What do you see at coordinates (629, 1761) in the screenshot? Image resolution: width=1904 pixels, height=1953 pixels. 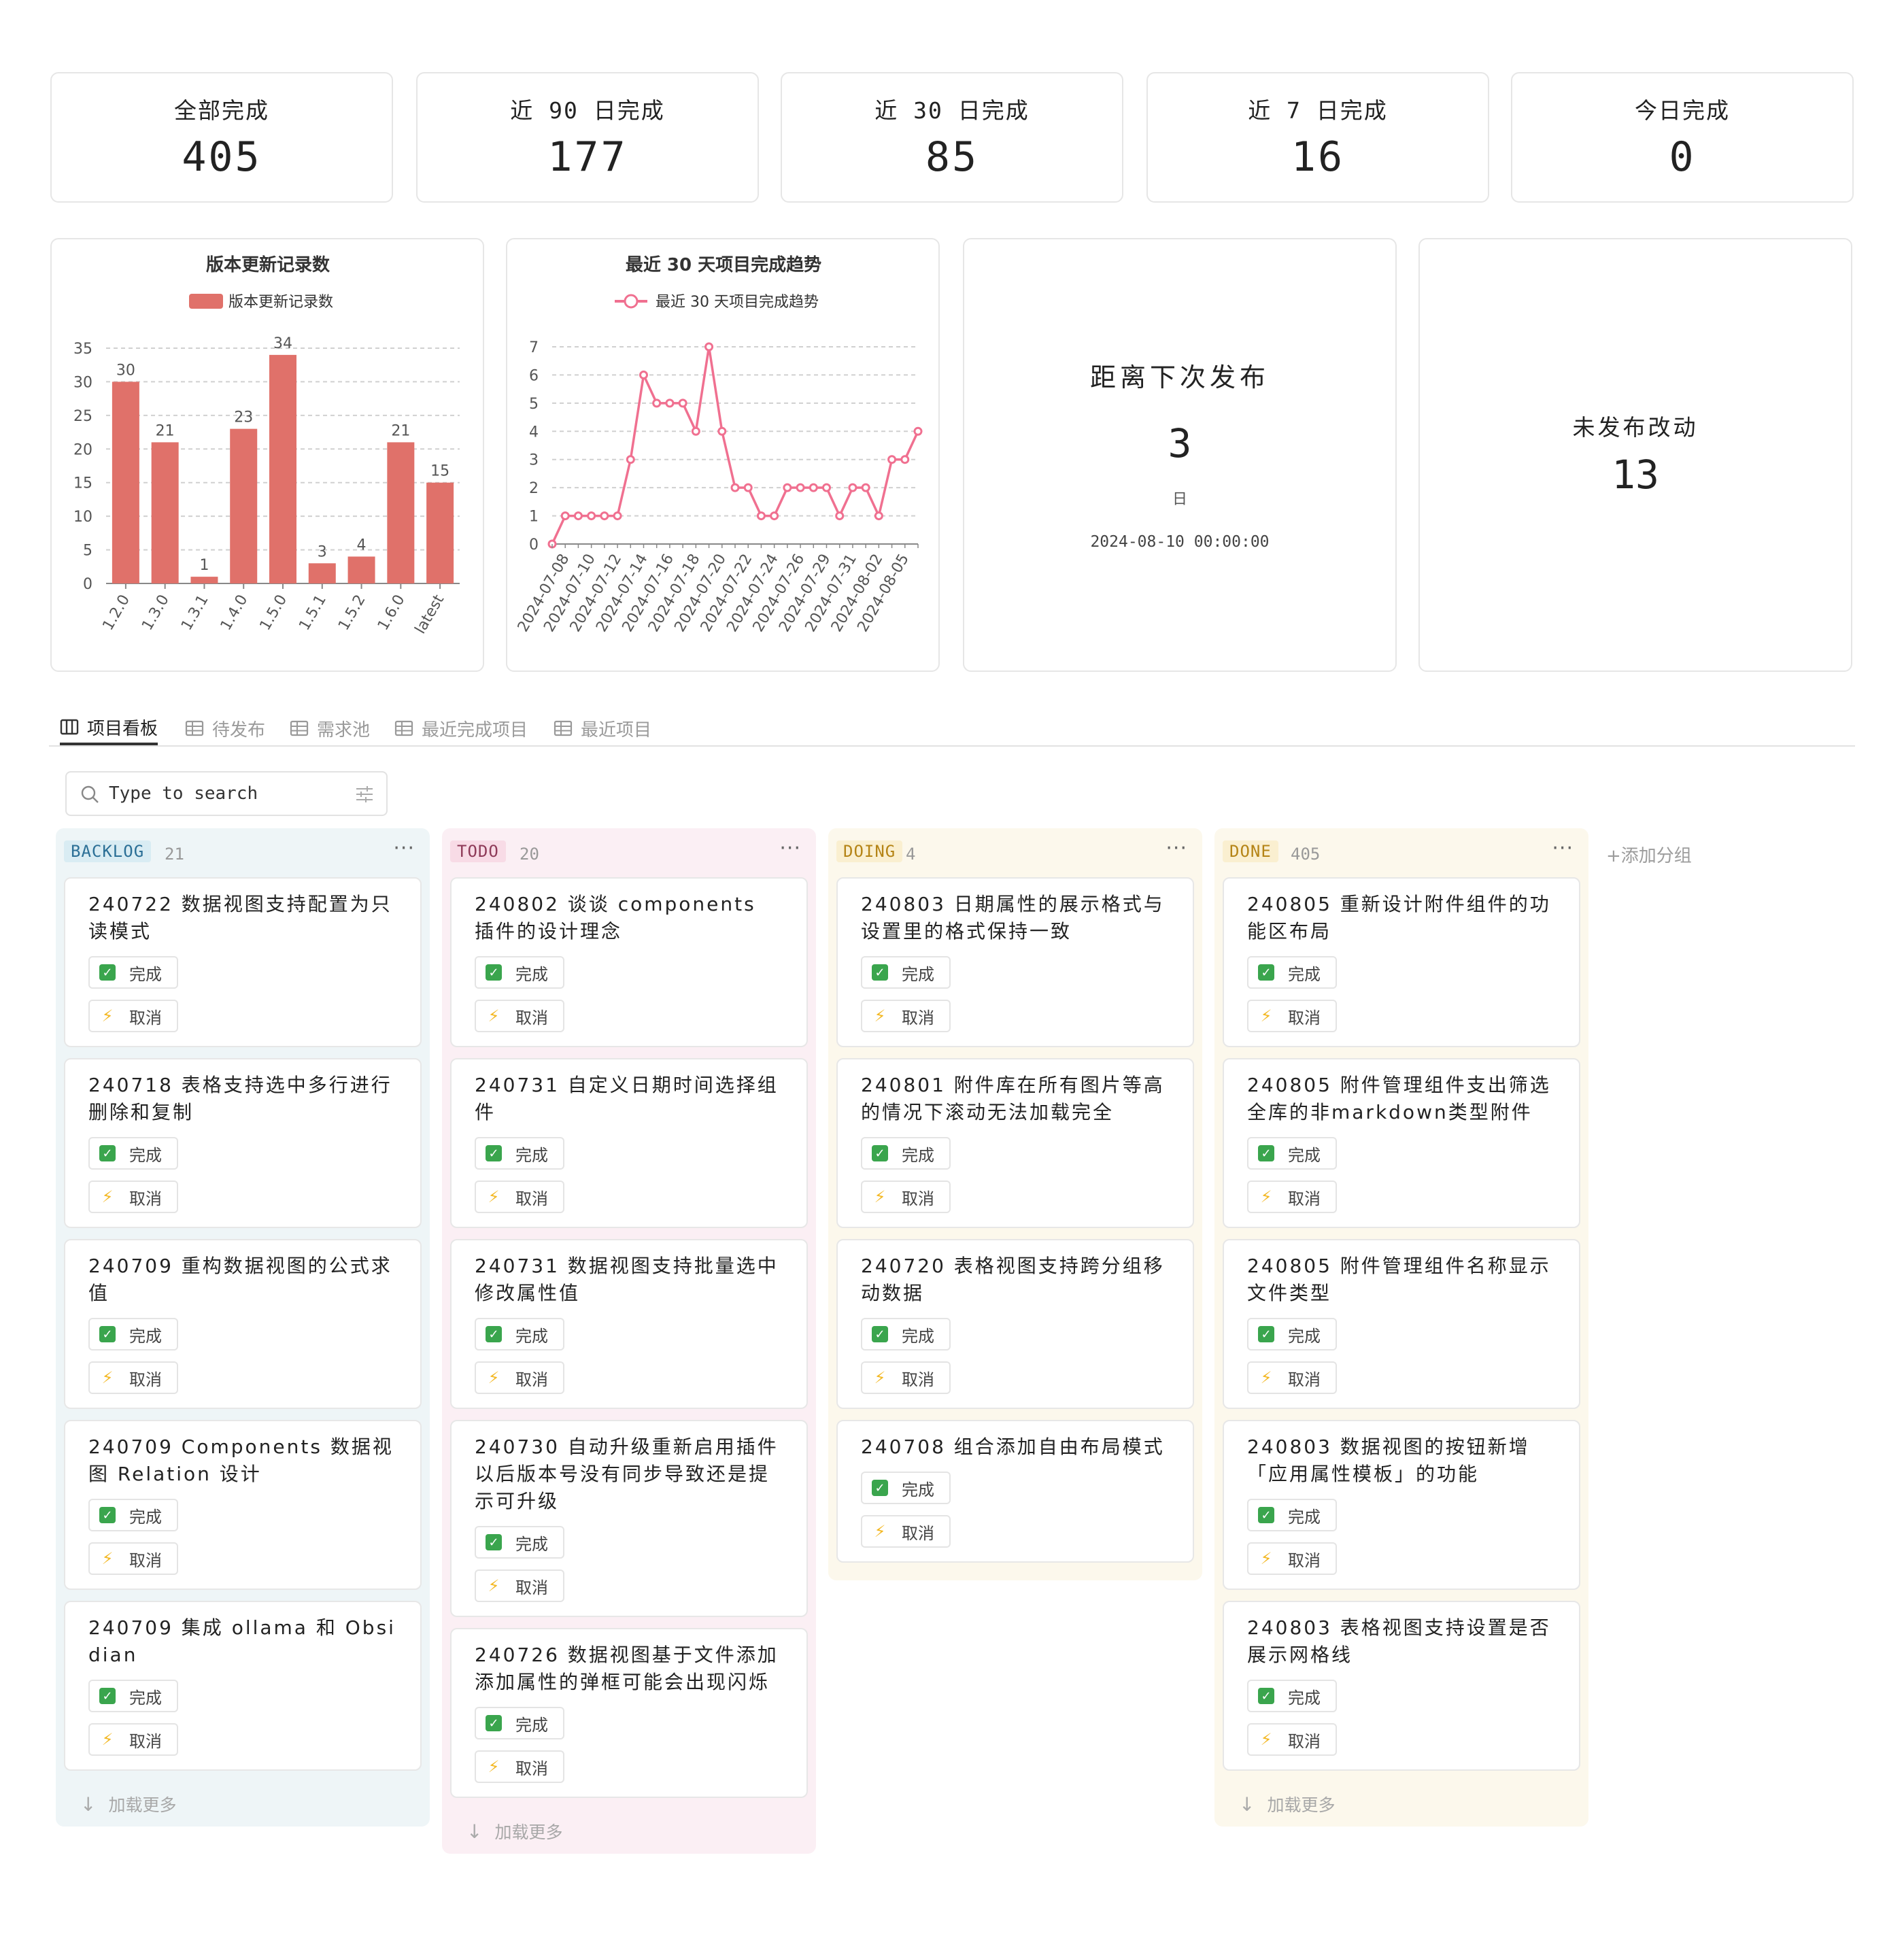 I see `card-action-row: ⚡ 取消` at bounding box center [629, 1761].